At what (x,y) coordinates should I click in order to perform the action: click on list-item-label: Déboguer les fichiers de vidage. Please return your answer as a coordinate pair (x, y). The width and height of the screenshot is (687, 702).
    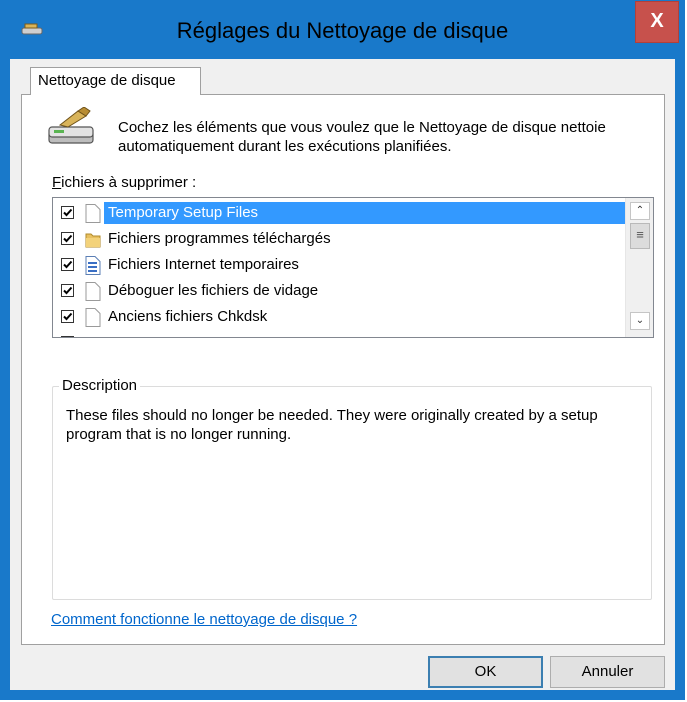
    Looking at the image, I should click on (213, 290).